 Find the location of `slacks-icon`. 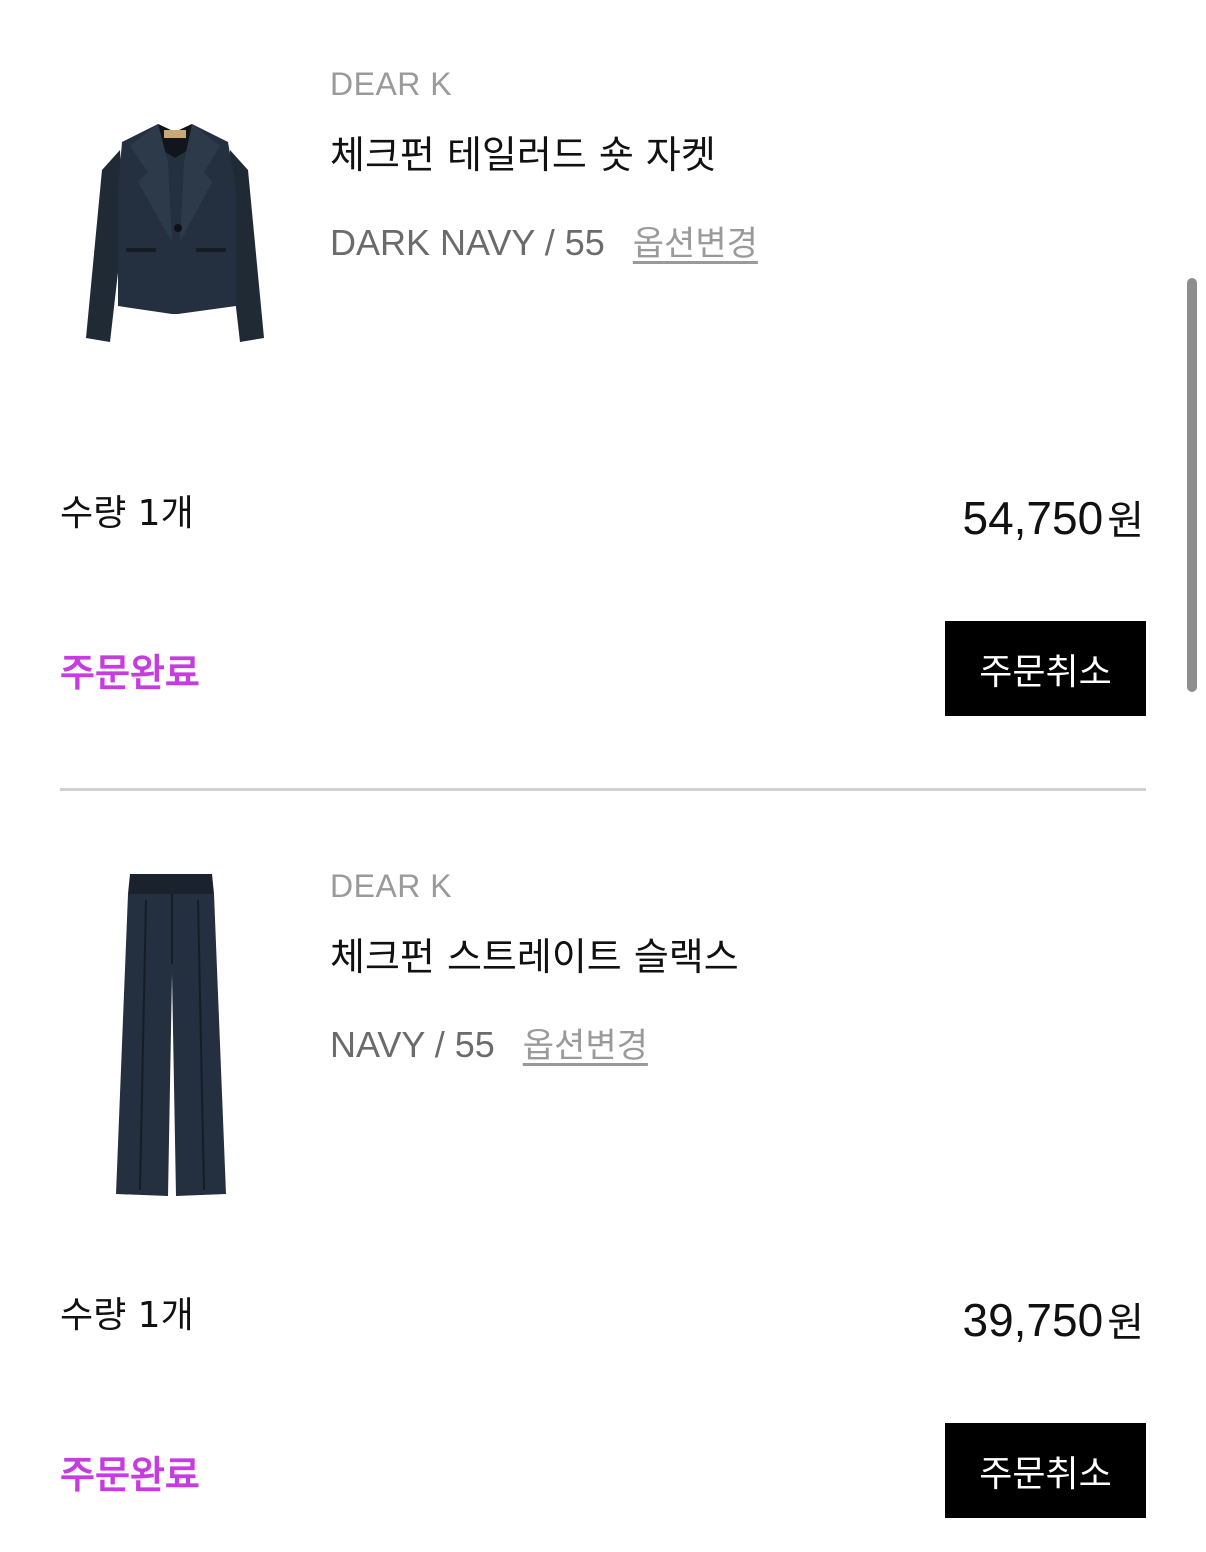

slacks-icon is located at coordinates (171, 1035).